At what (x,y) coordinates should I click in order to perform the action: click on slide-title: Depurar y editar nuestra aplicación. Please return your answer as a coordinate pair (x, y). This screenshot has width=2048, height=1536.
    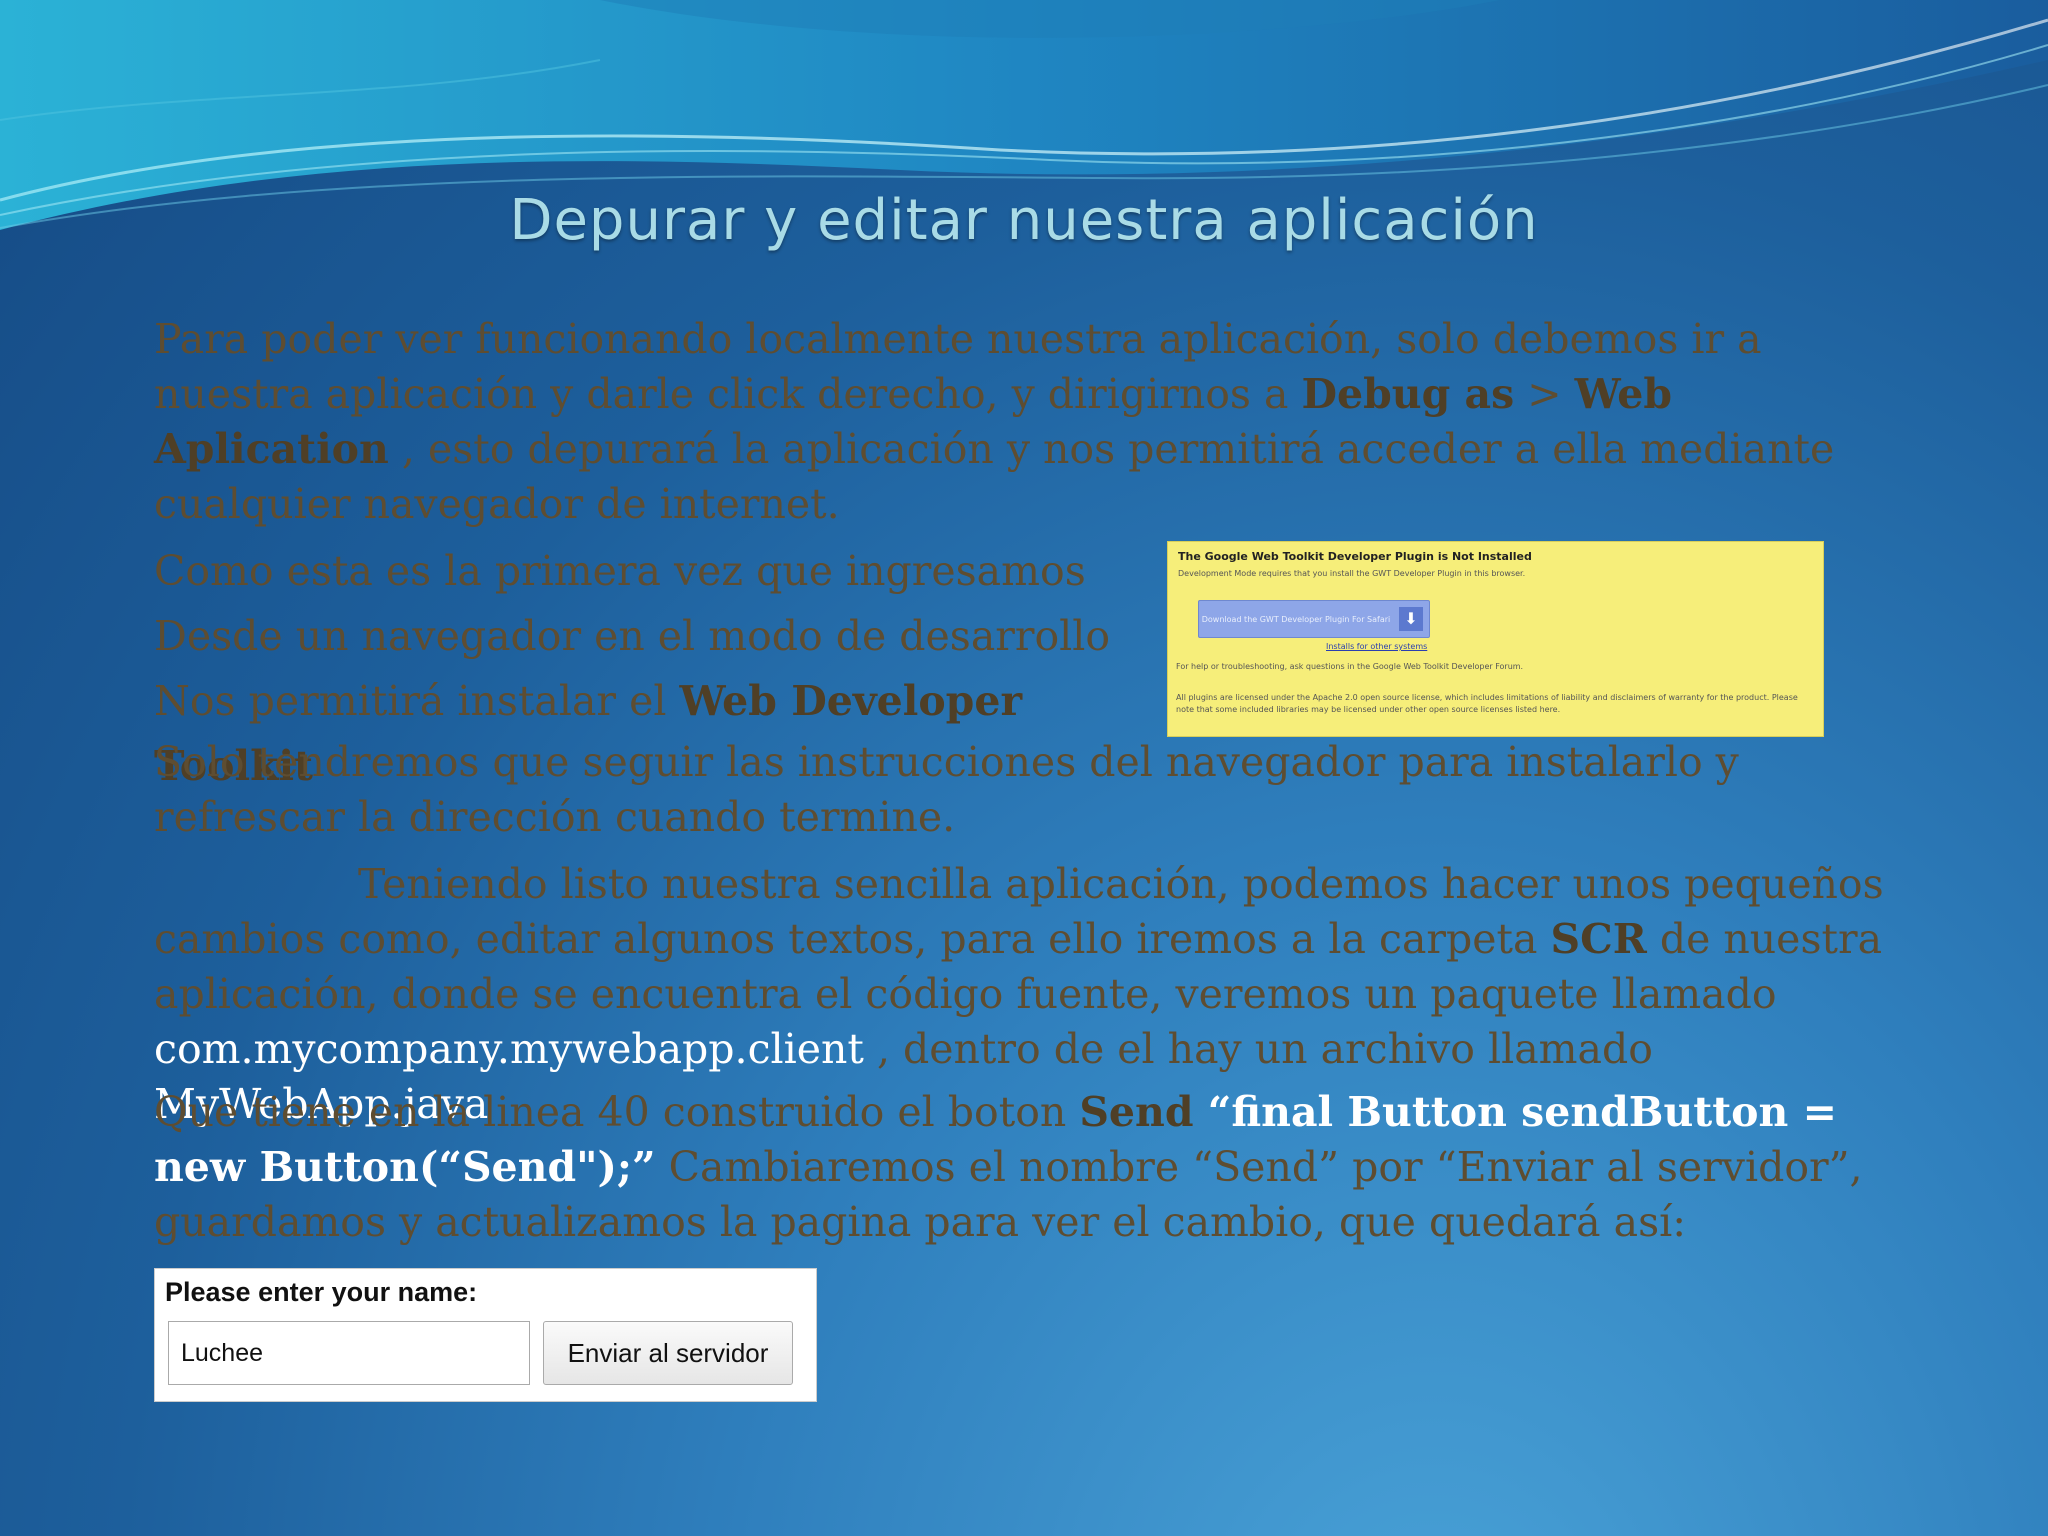
    Looking at the image, I should click on (1024, 220).